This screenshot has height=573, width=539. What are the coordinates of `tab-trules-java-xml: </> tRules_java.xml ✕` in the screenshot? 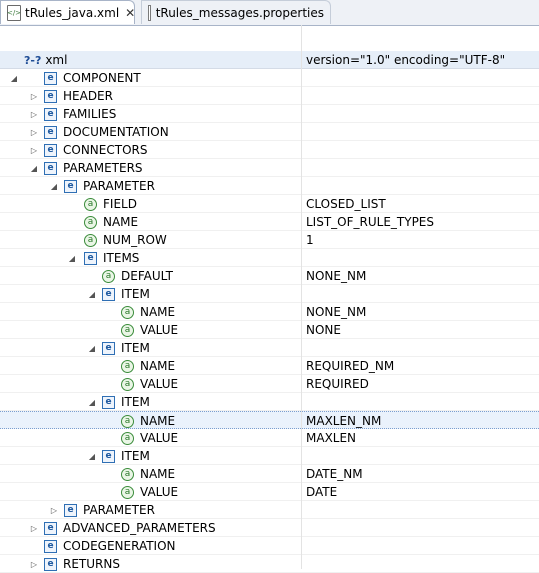 It's located at (67, 12).